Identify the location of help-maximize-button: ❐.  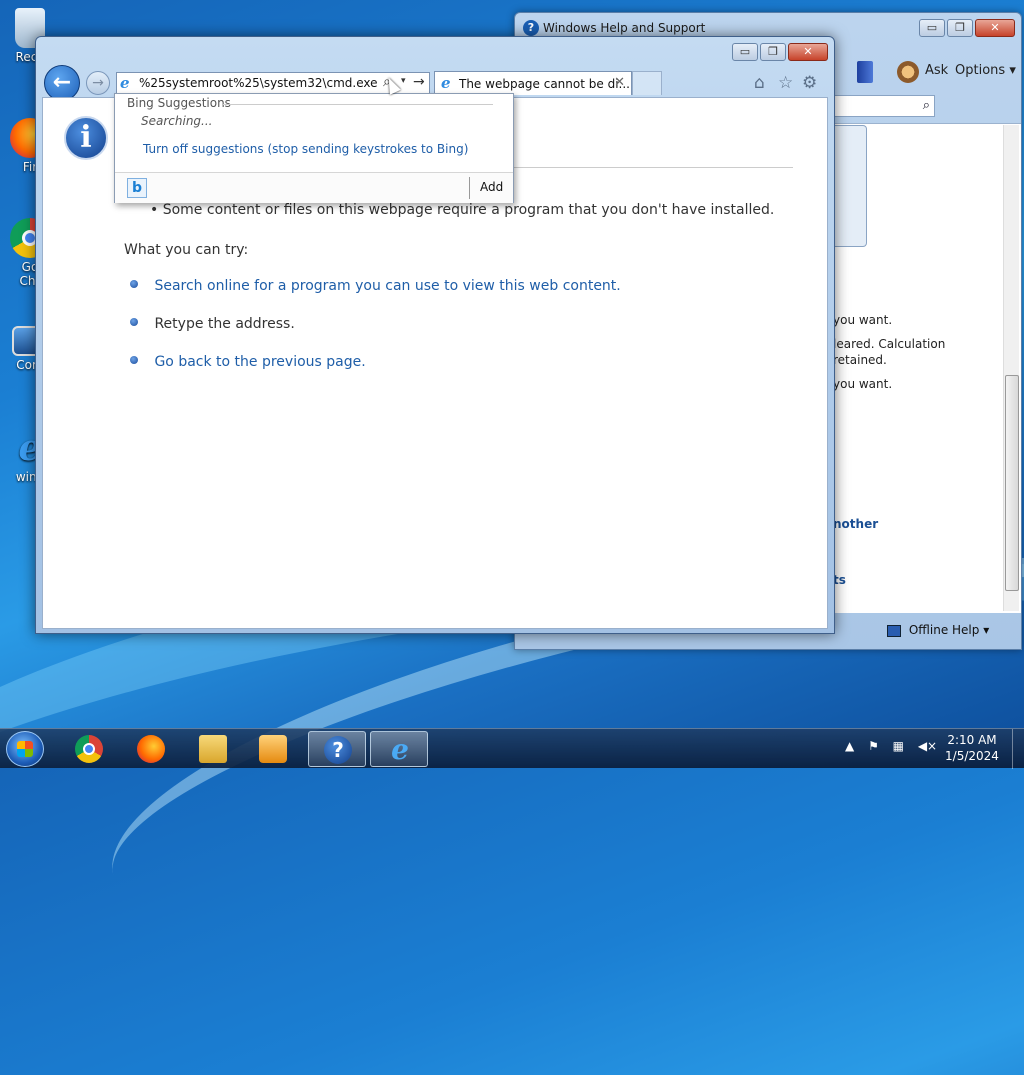
(960, 28).